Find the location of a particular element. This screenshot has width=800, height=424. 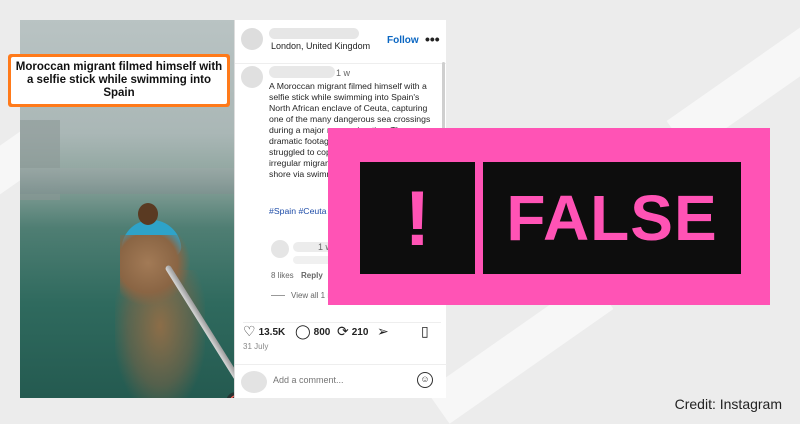

swimmer-head is located at coordinates (148, 214).